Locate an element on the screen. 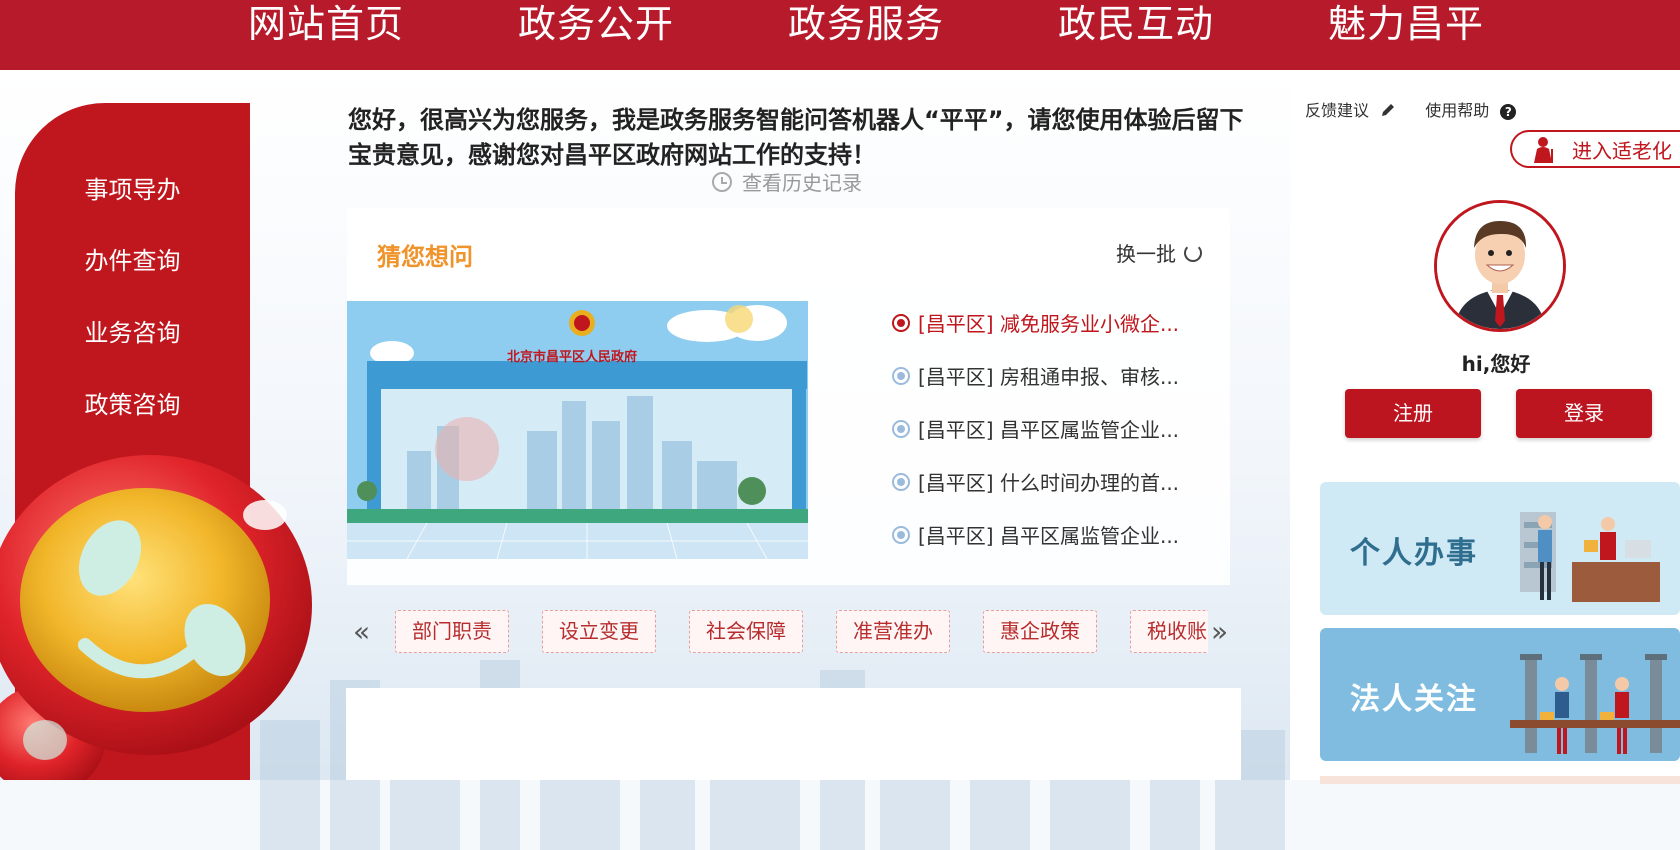  help-link: 使用帮助 ? is located at coordinates (1471, 110).